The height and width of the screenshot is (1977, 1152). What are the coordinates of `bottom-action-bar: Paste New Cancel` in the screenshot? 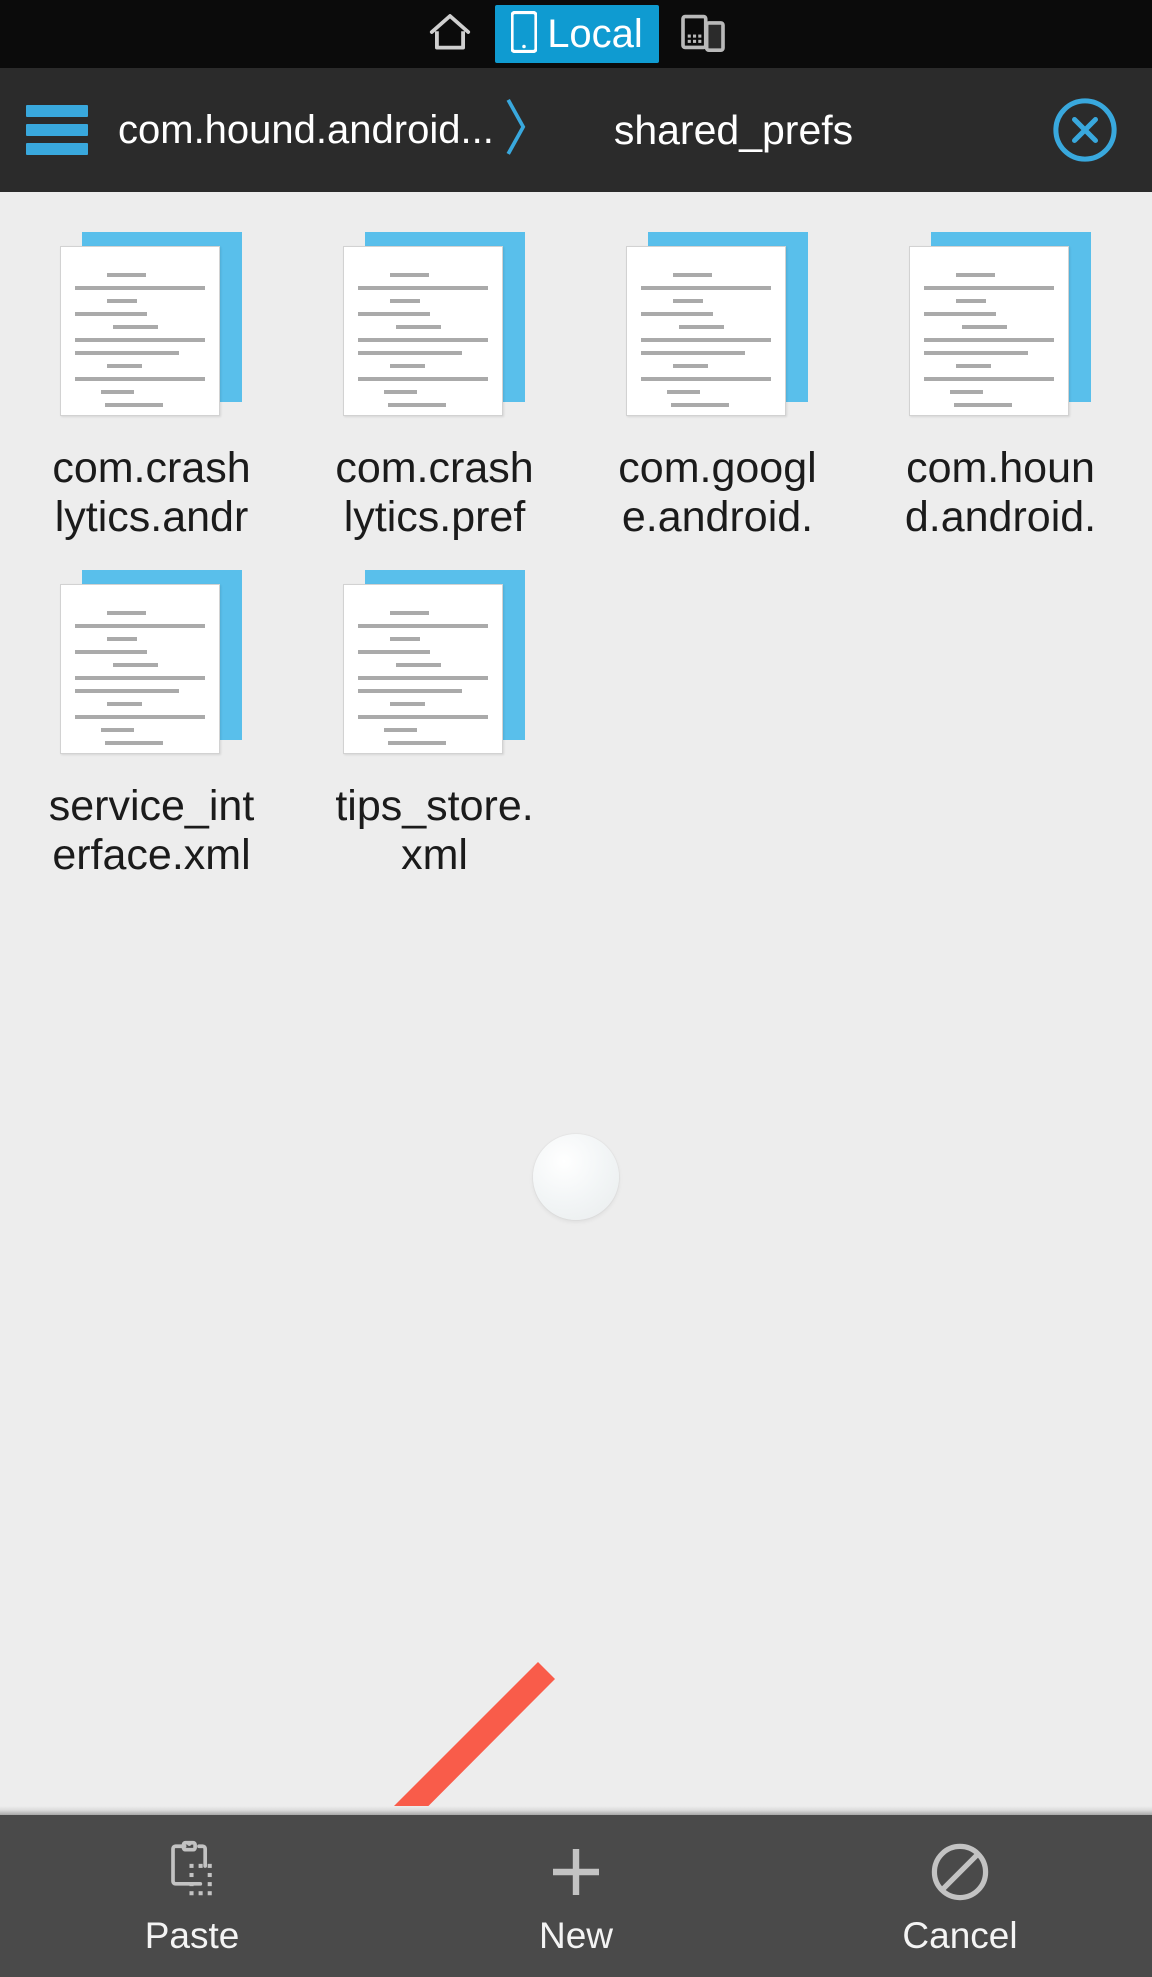 It's located at (576, 1891).